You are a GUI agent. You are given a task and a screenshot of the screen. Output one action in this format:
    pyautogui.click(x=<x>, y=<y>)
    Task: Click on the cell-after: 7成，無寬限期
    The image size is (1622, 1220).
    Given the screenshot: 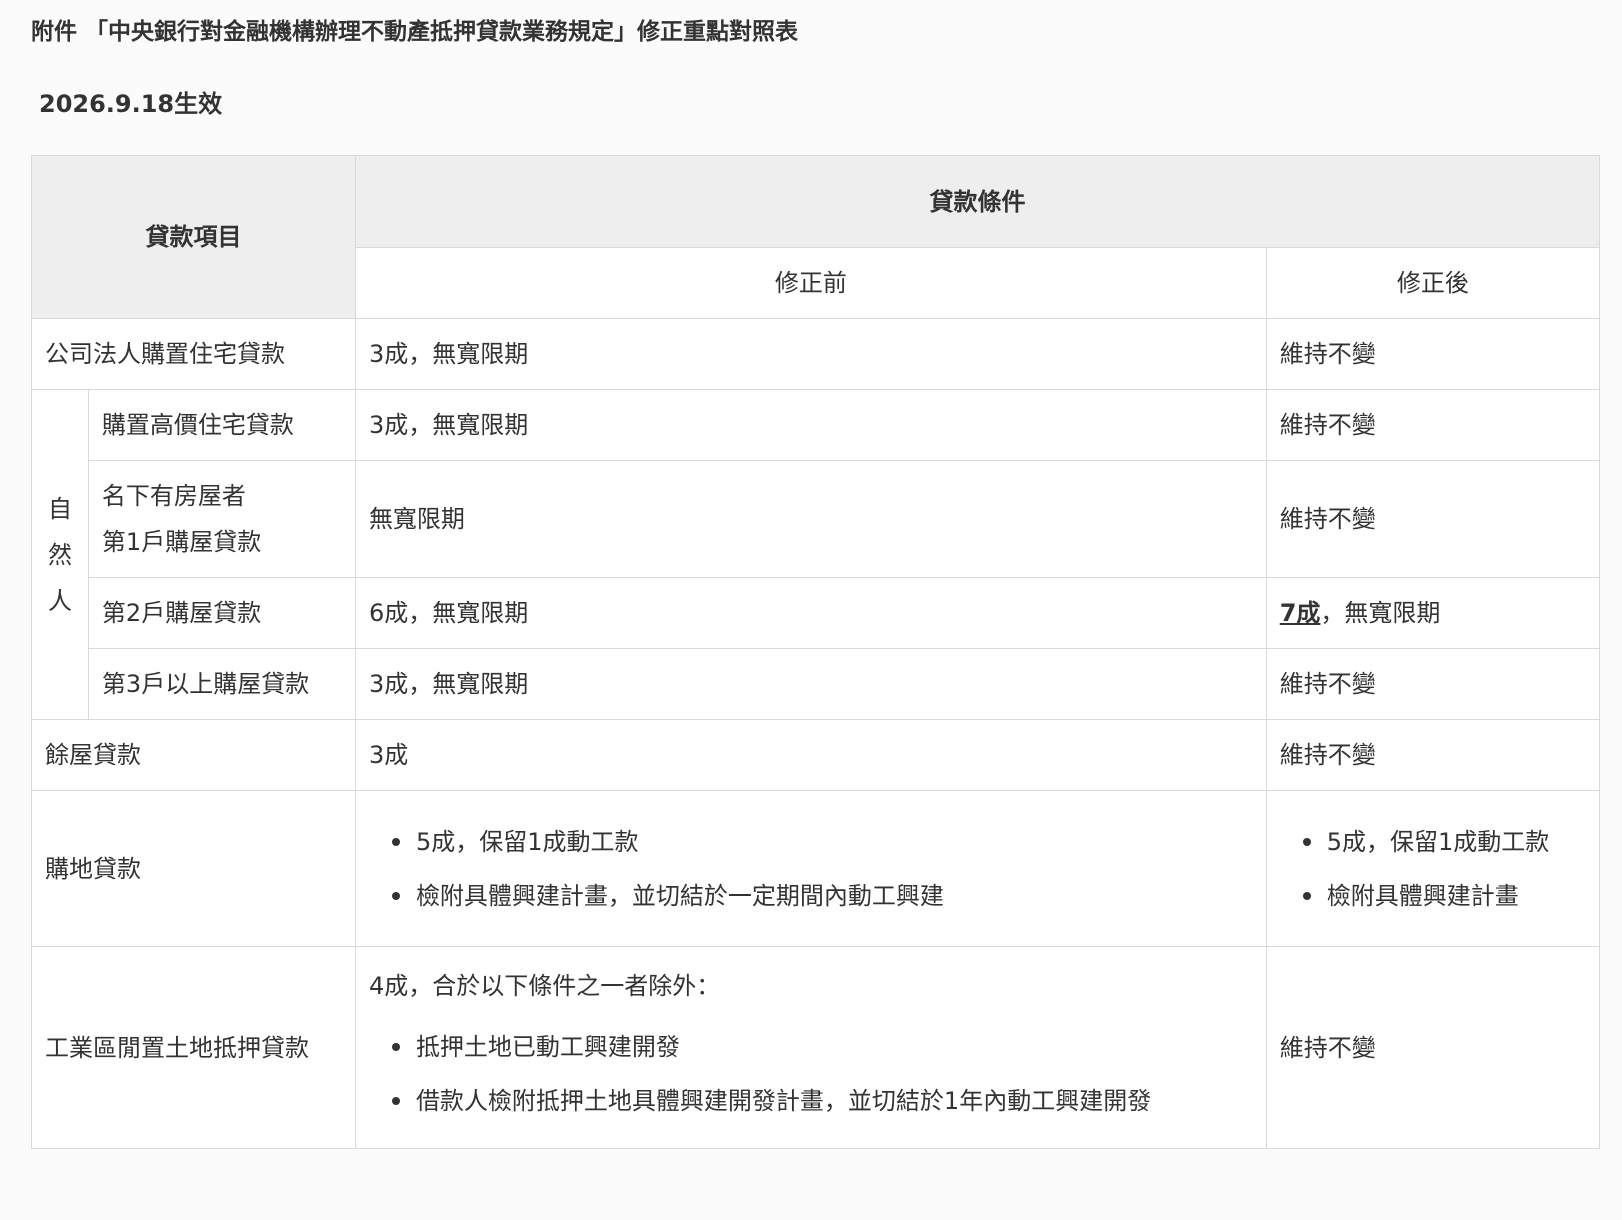 What is the action you would take?
    pyautogui.click(x=1433, y=613)
    